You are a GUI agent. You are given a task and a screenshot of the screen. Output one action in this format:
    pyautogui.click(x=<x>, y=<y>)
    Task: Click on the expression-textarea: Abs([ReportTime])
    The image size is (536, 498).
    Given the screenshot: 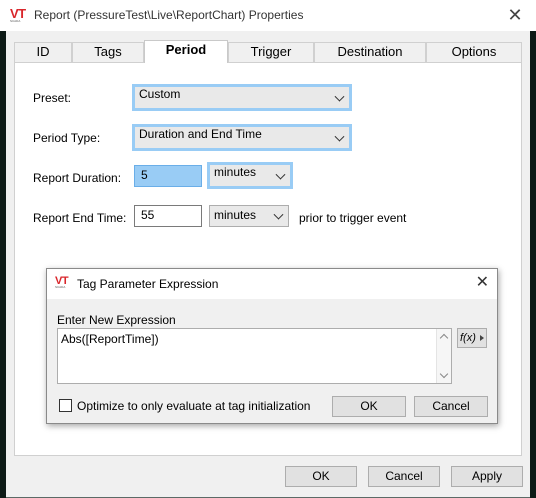 What is the action you would take?
    pyautogui.click(x=254, y=356)
    